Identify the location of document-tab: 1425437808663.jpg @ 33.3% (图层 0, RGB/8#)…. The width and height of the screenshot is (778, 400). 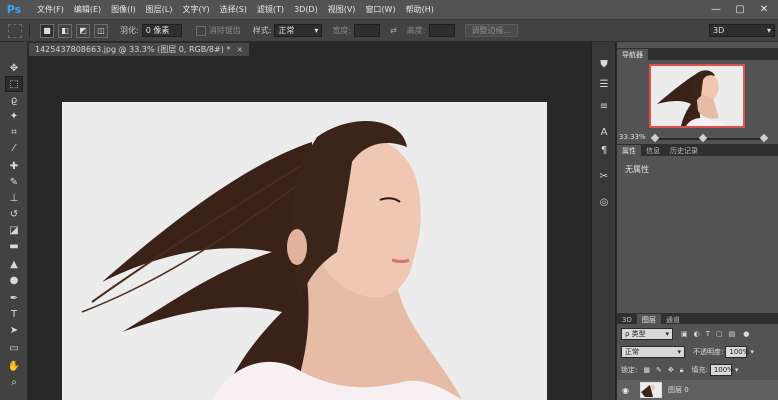
(139, 49).